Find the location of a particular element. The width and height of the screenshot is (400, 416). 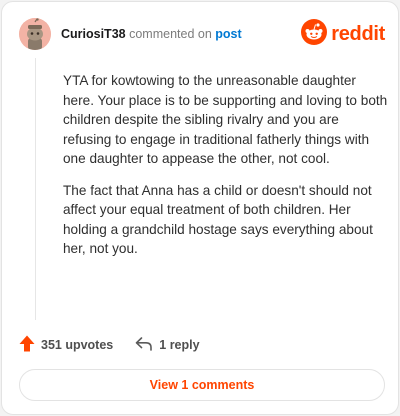

post-link: post is located at coordinates (228, 34).